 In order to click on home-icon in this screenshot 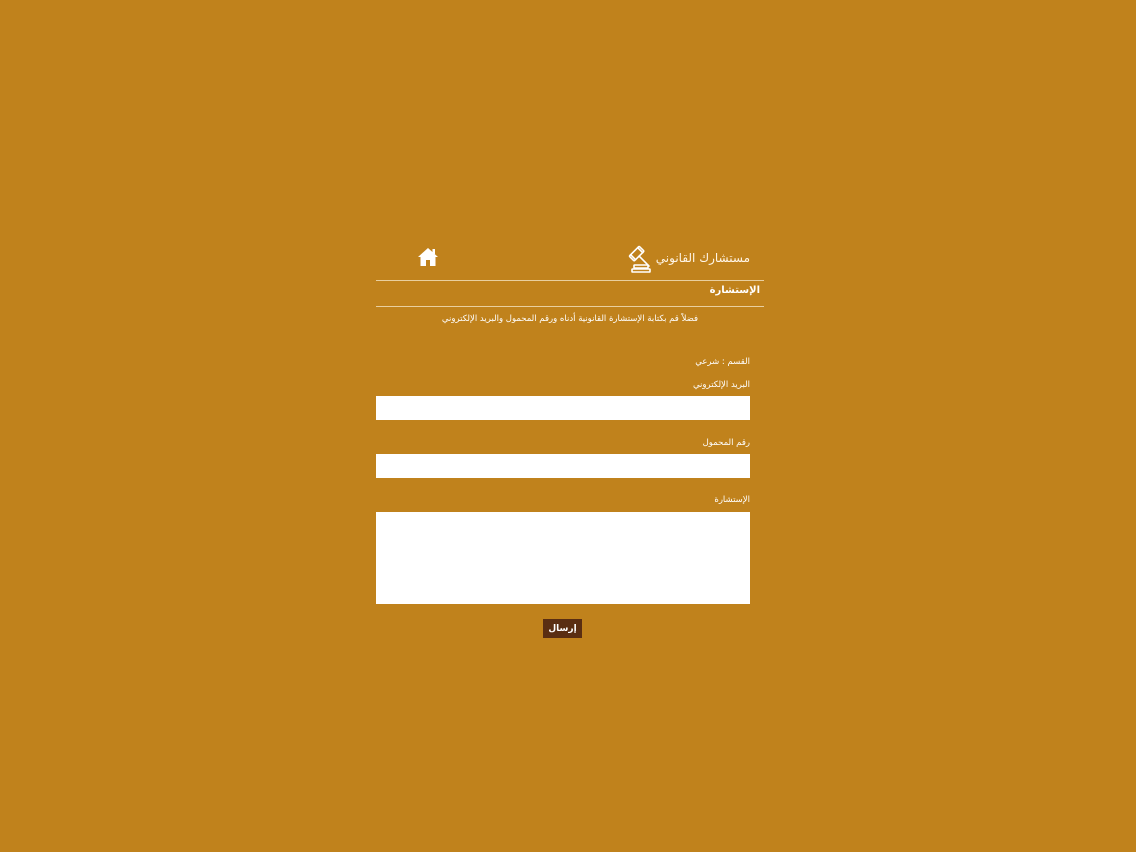, I will do `click(428, 257)`.